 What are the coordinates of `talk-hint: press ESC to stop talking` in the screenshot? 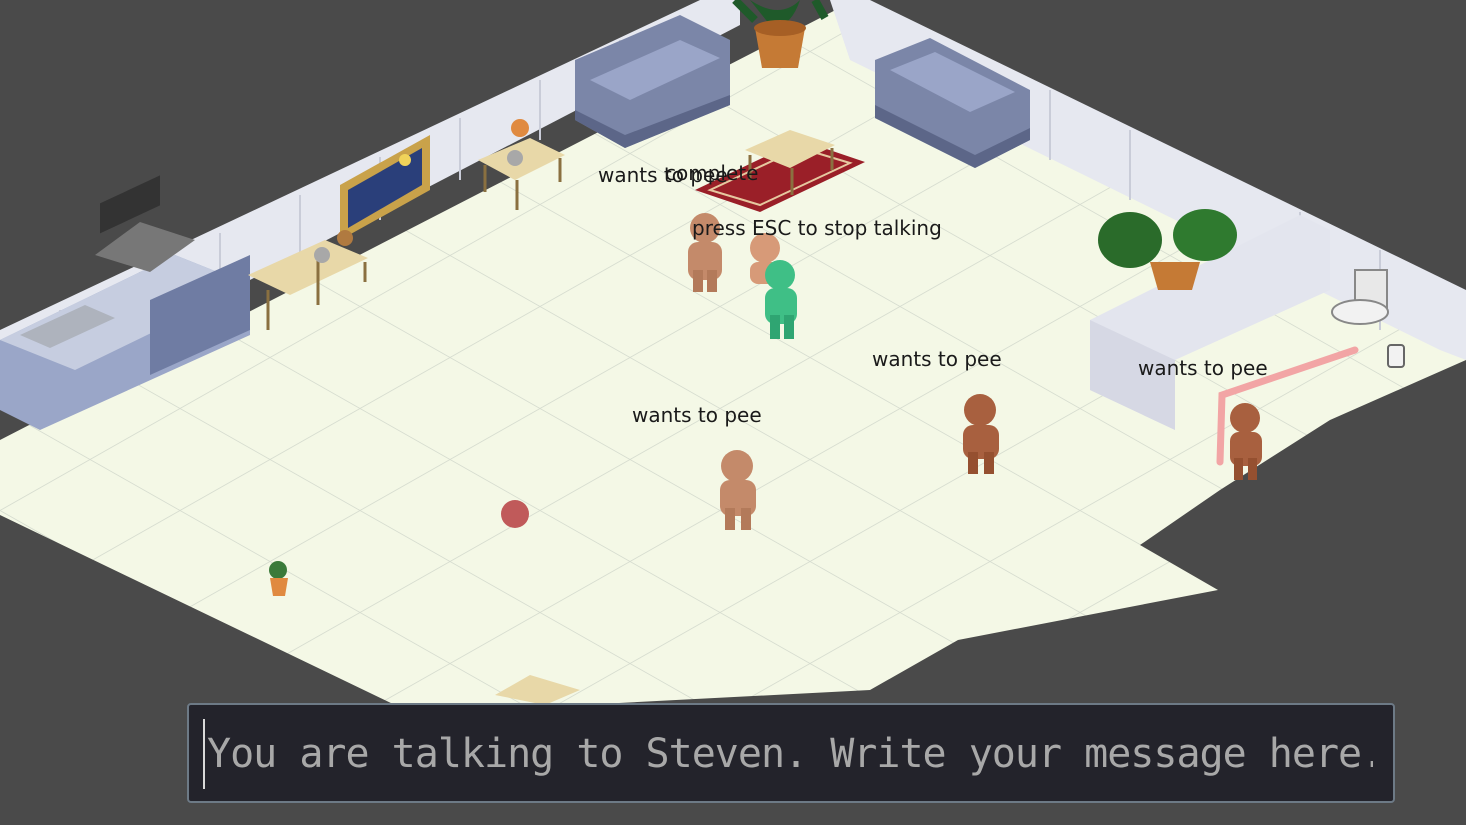 It's located at (817, 228).